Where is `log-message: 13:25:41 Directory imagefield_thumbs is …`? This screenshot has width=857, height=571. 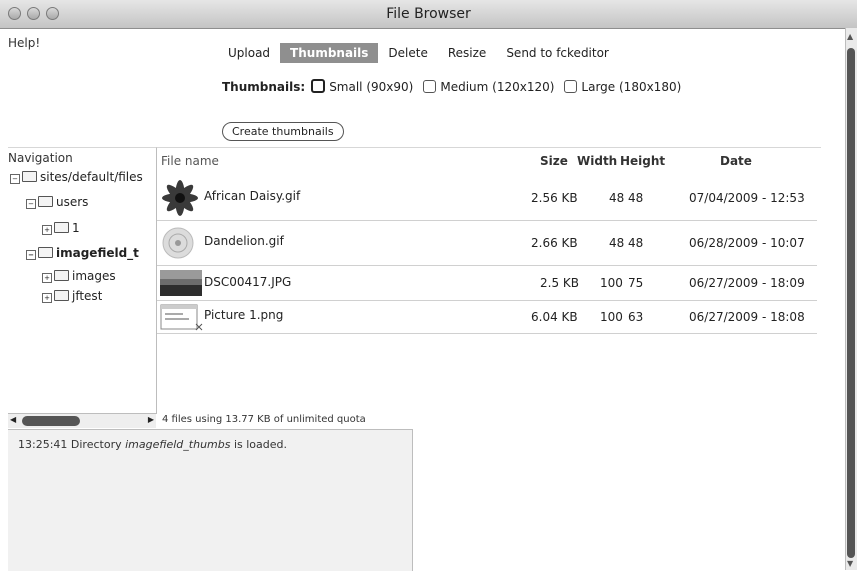
log-message: 13:25:41 Directory imagefield_thumbs is … is located at coordinates (152, 444).